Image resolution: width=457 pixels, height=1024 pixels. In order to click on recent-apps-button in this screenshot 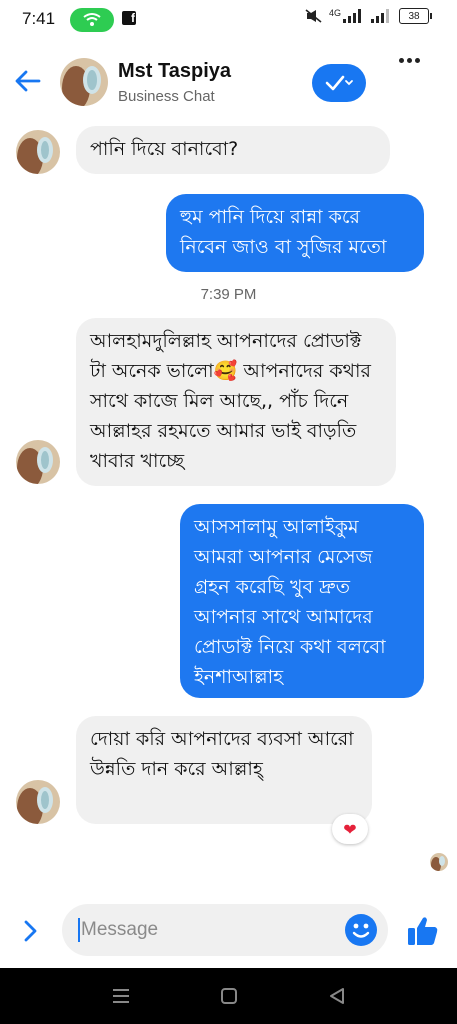, I will do `click(121, 996)`.